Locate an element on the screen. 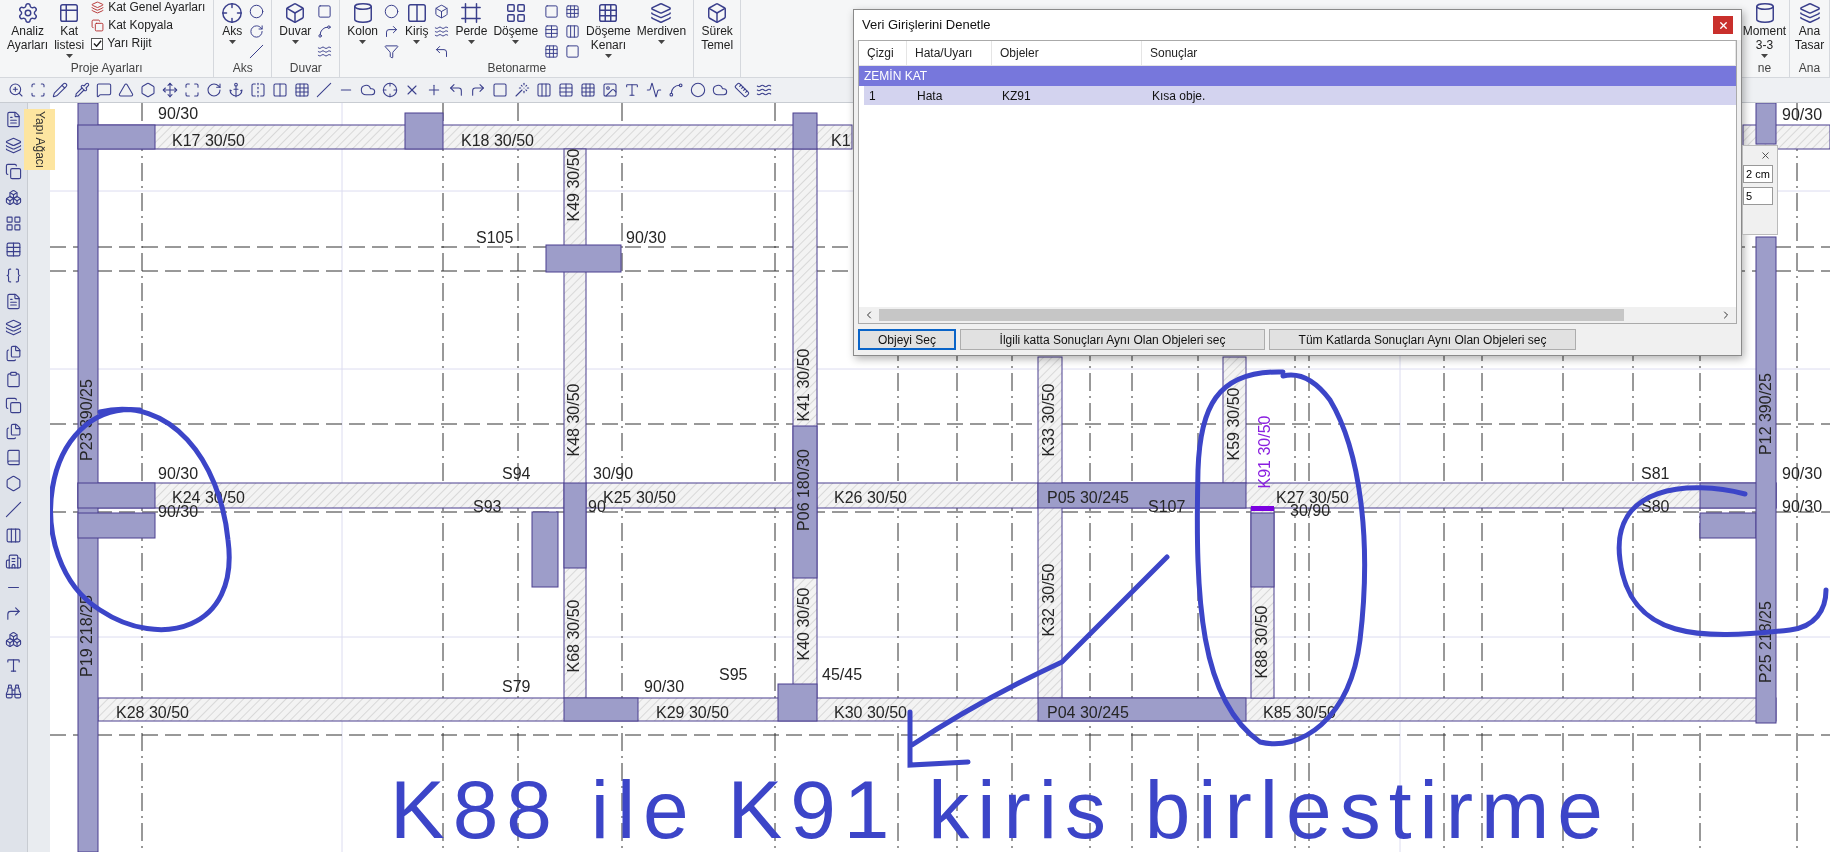  dialog-button: Tüm Katlarda Sonuçları Aynı Olan Objeleri seç is located at coordinates (1422, 339).